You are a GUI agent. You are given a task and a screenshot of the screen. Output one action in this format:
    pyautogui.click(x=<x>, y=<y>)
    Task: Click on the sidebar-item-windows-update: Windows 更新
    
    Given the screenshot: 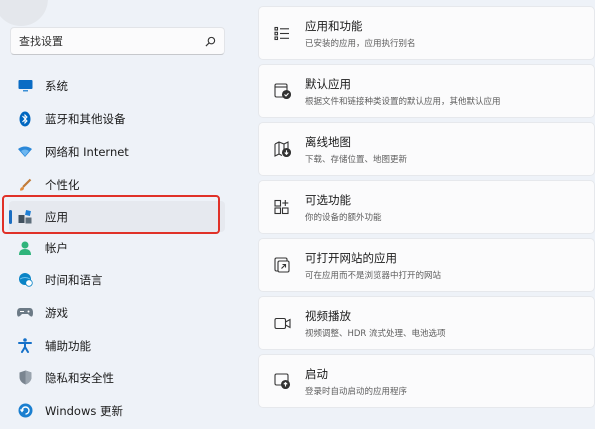 What is the action you would take?
    pyautogui.click(x=117, y=410)
    